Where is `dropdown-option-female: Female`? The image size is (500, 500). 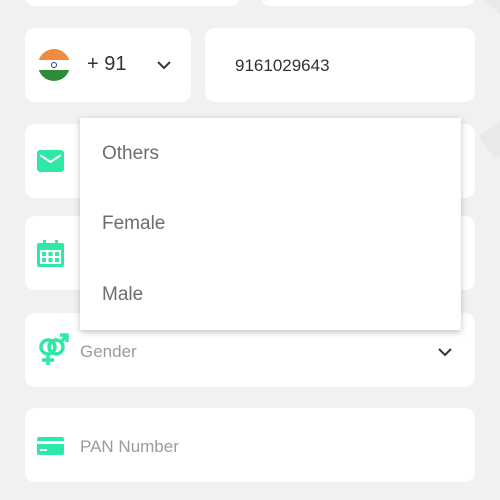
dropdown-option-female: Female is located at coordinates (133, 224).